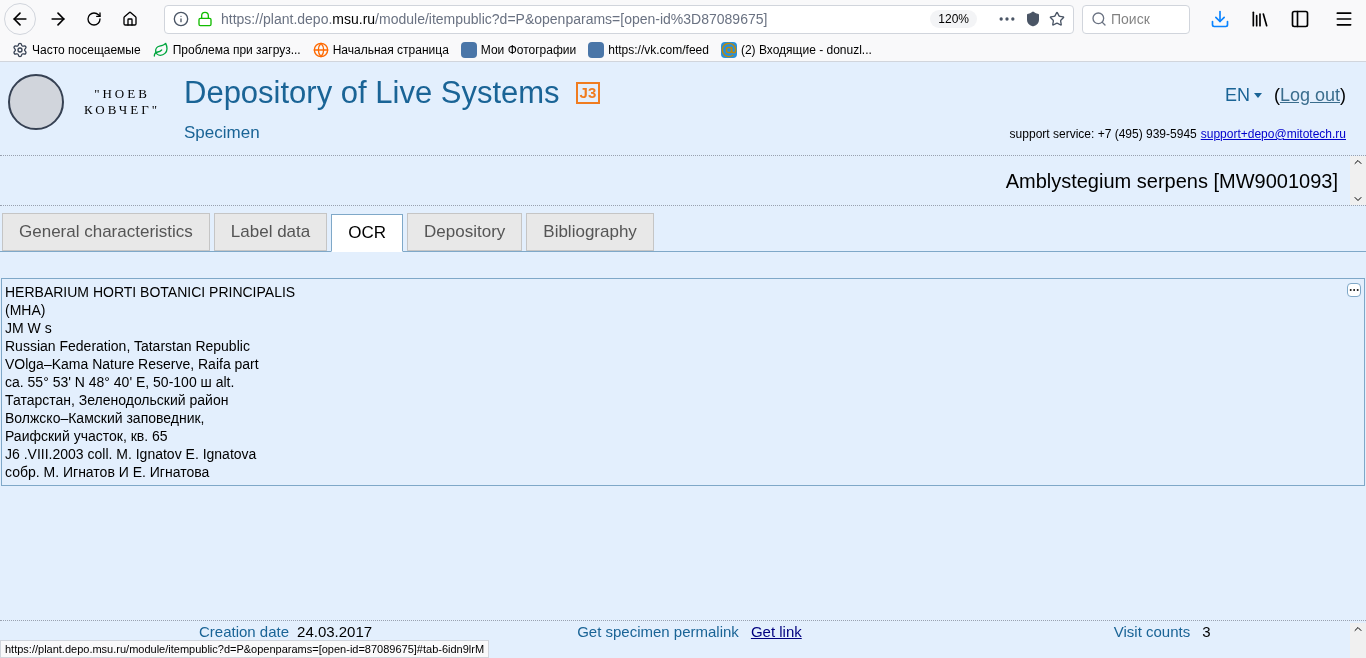  Describe the element at coordinates (1309, 95) in the screenshot. I see `logout-link: Log out` at that location.